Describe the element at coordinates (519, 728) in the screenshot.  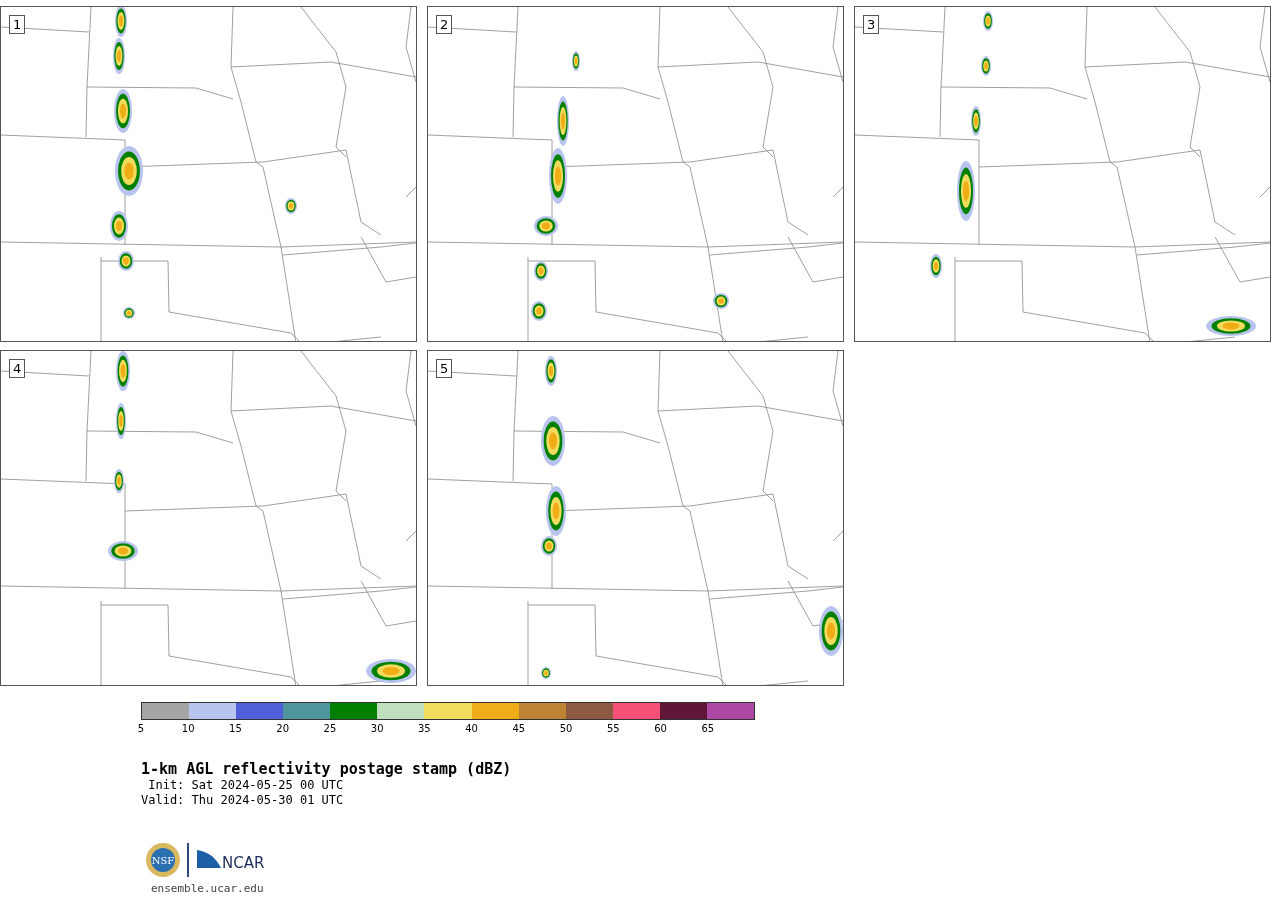
I see `tick-label: 45` at that location.